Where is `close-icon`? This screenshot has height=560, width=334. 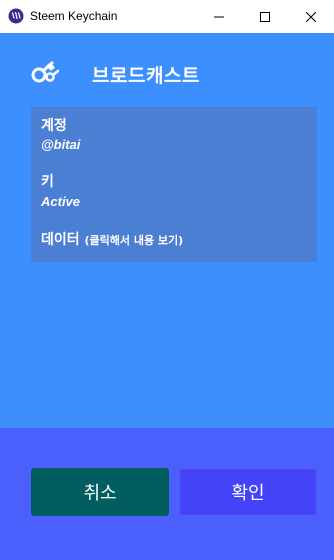
close-icon is located at coordinates (311, 16).